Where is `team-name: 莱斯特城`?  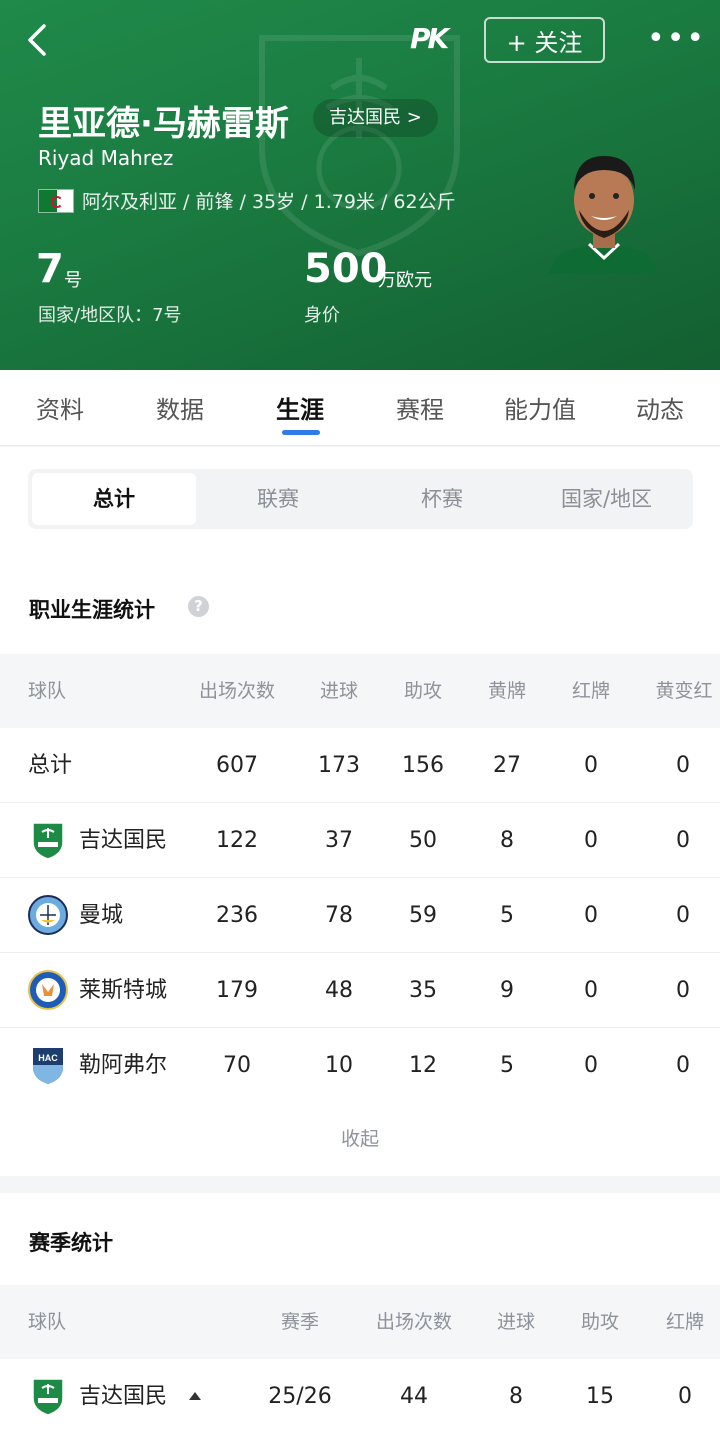
team-name: 莱斯特城 is located at coordinates (123, 990).